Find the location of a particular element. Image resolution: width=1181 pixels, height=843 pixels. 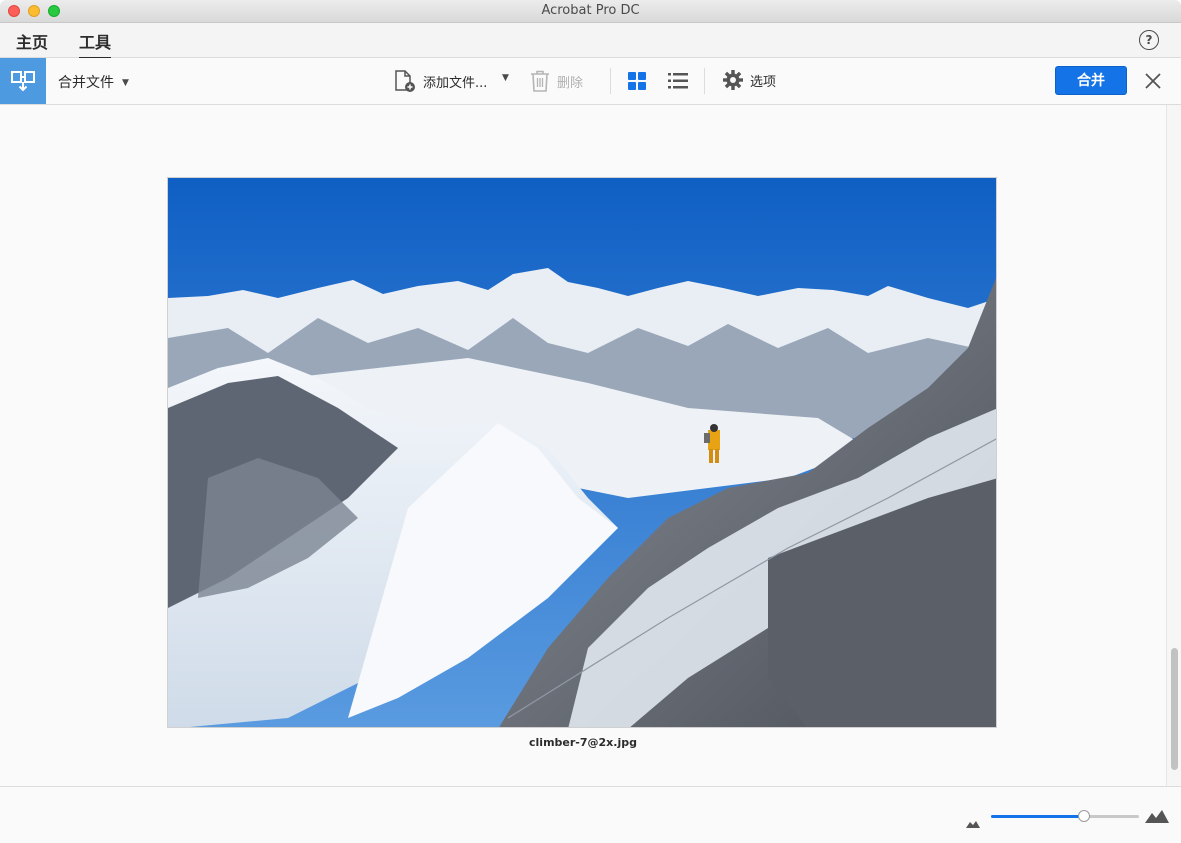

grid-view-icon is located at coordinates (637, 83).